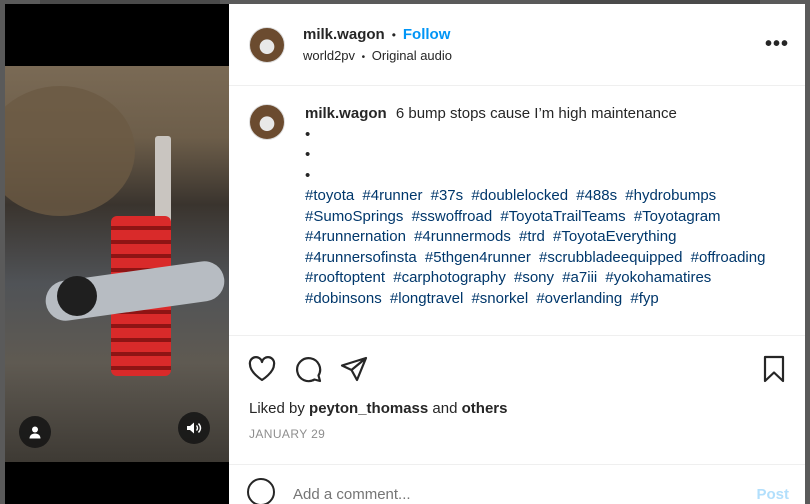 Image resolution: width=810 pixels, height=504 pixels. I want to click on likes-summary: Liked by peyton_thomass and others, so click(517, 402).